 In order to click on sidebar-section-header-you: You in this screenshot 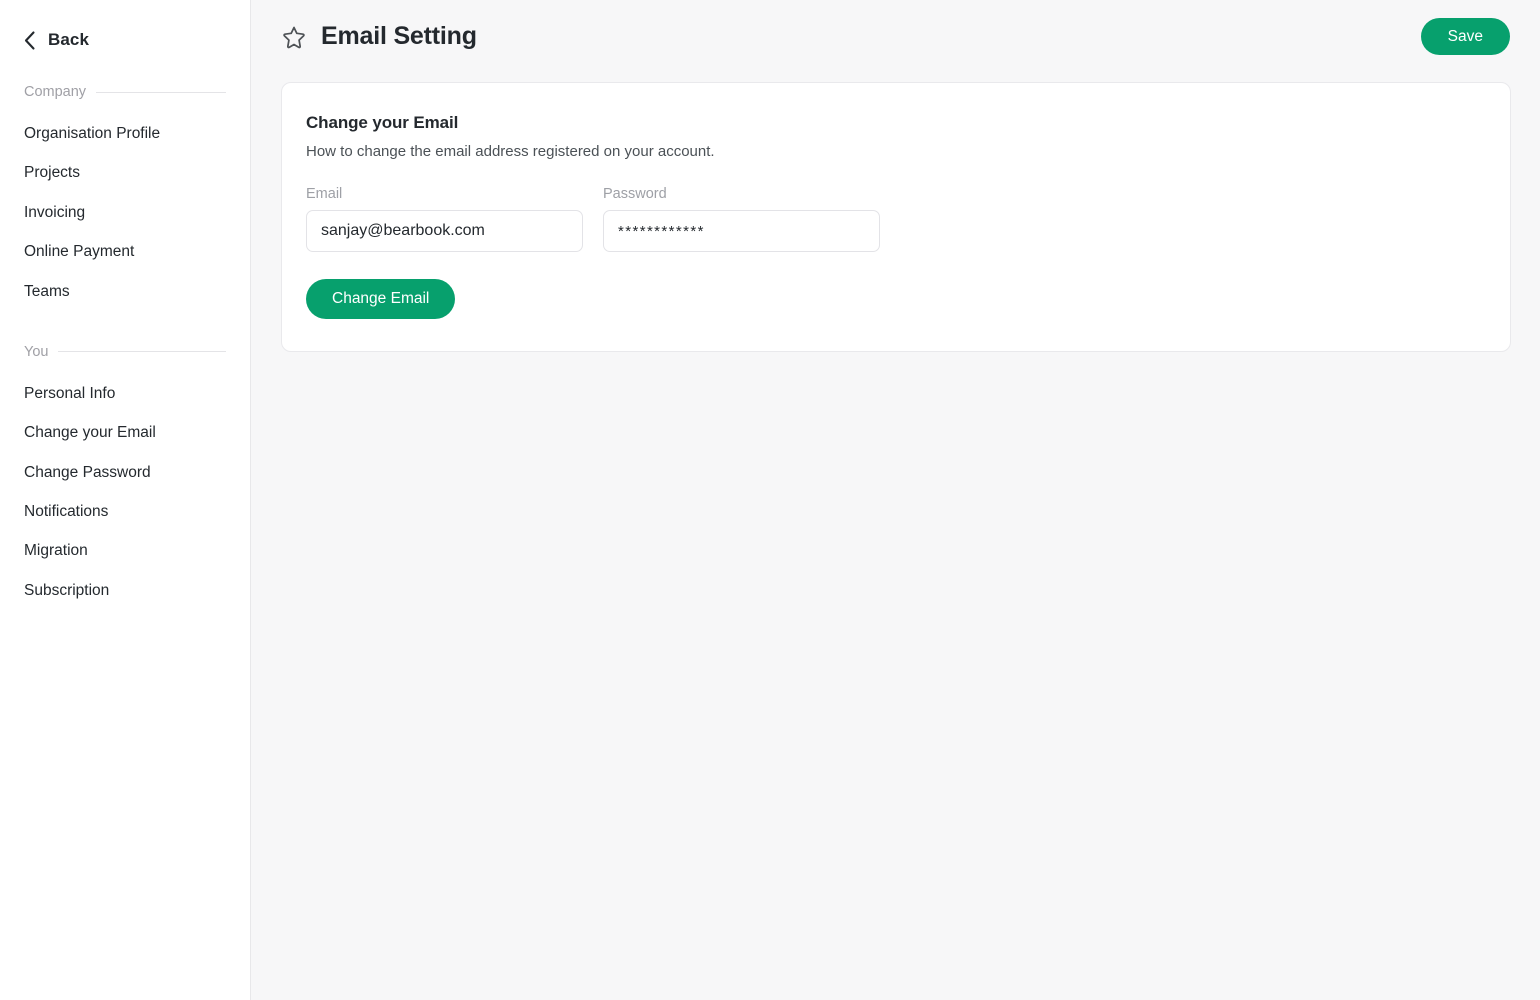, I will do `click(125, 352)`.